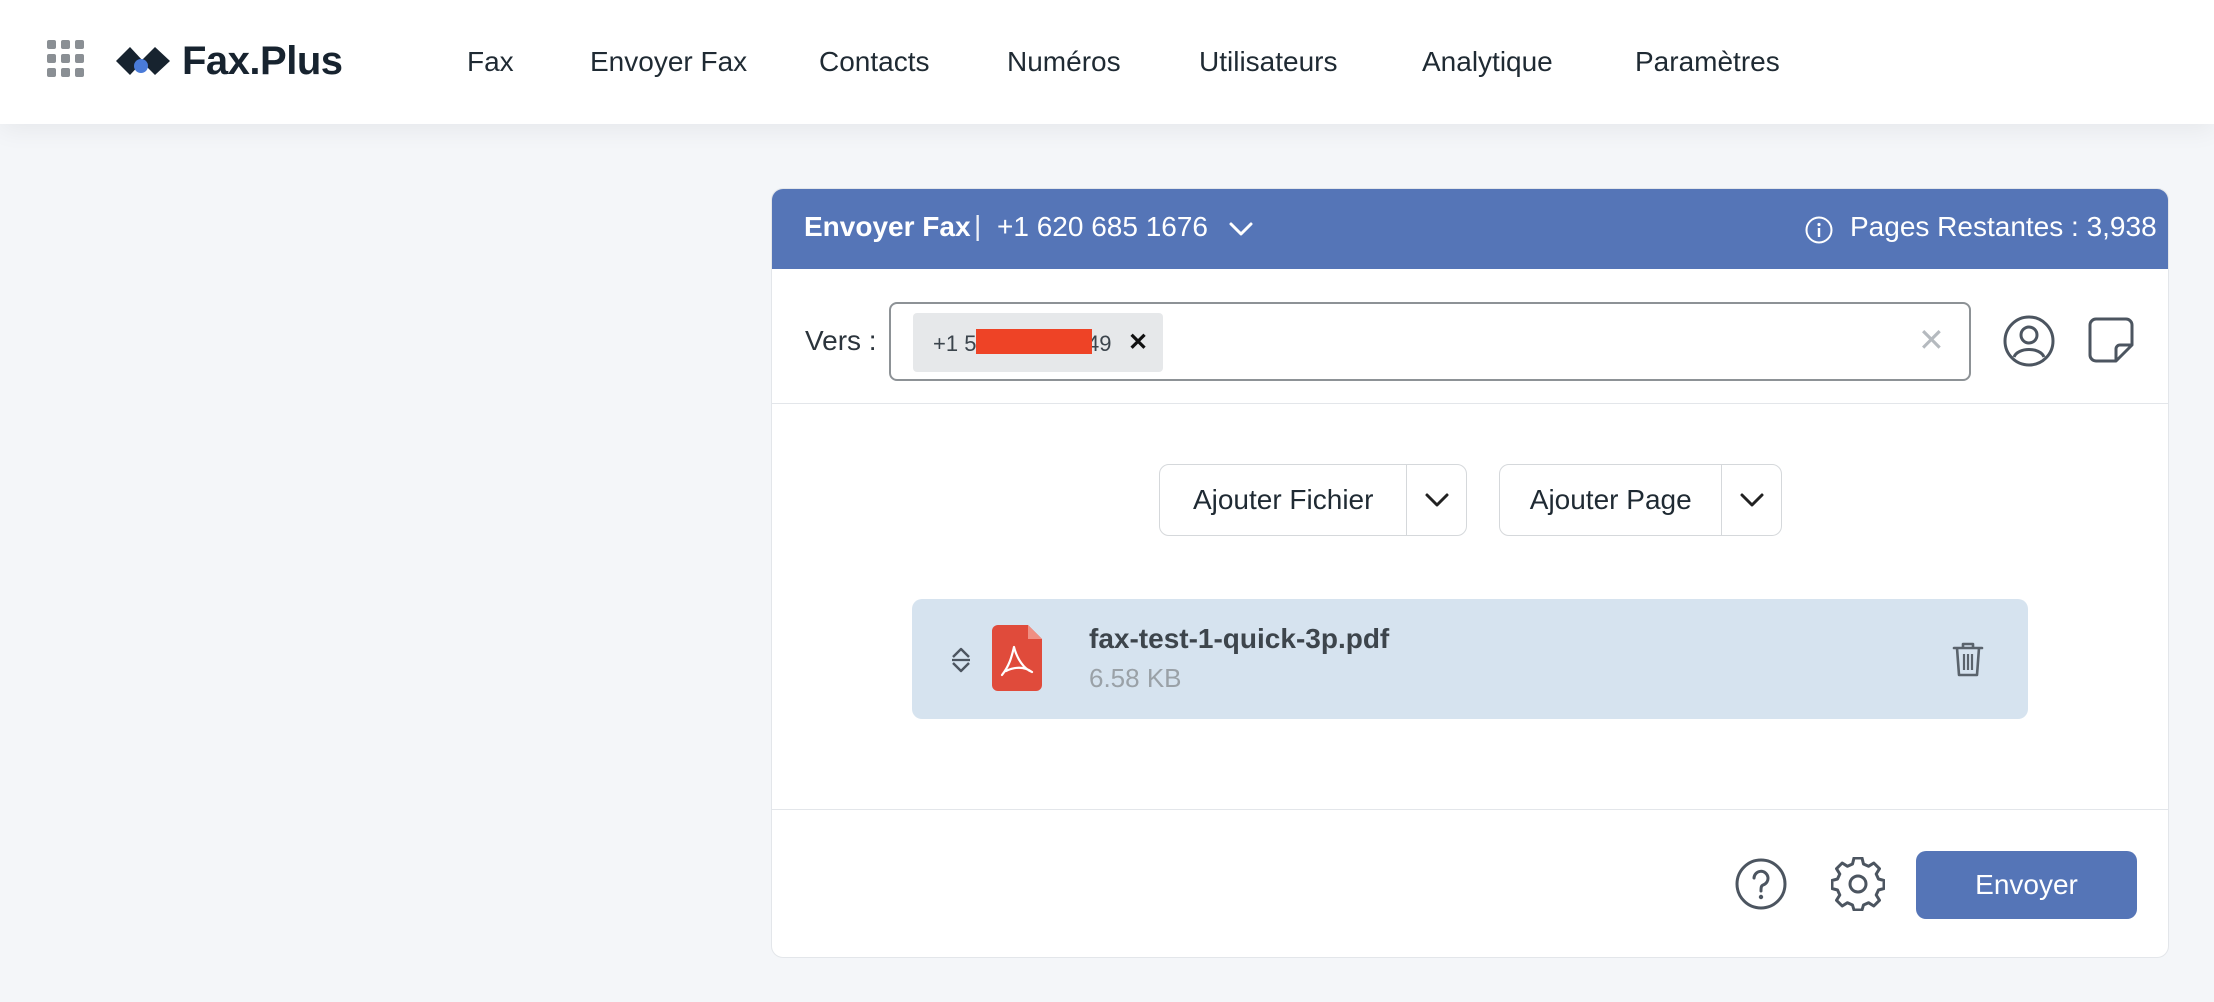  What do you see at coordinates (2003, 226) in the screenshot?
I see `pages-remaining: Pages Restantes : 3,938` at bounding box center [2003, 226].